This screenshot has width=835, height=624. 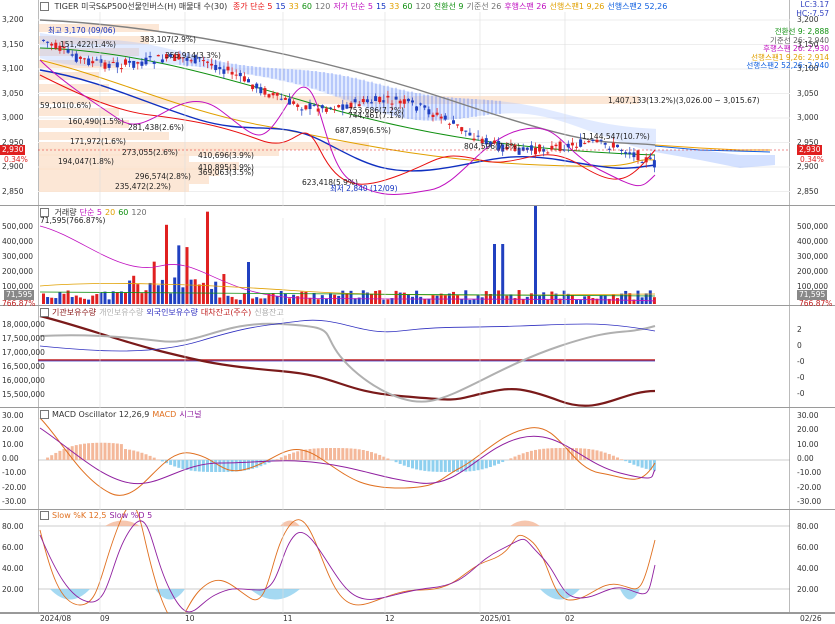 What do you see at coordinates (268, 312) in the screenshot?
I see `investor-legend-item: 신용잔고` at bounding box center [268, 312].